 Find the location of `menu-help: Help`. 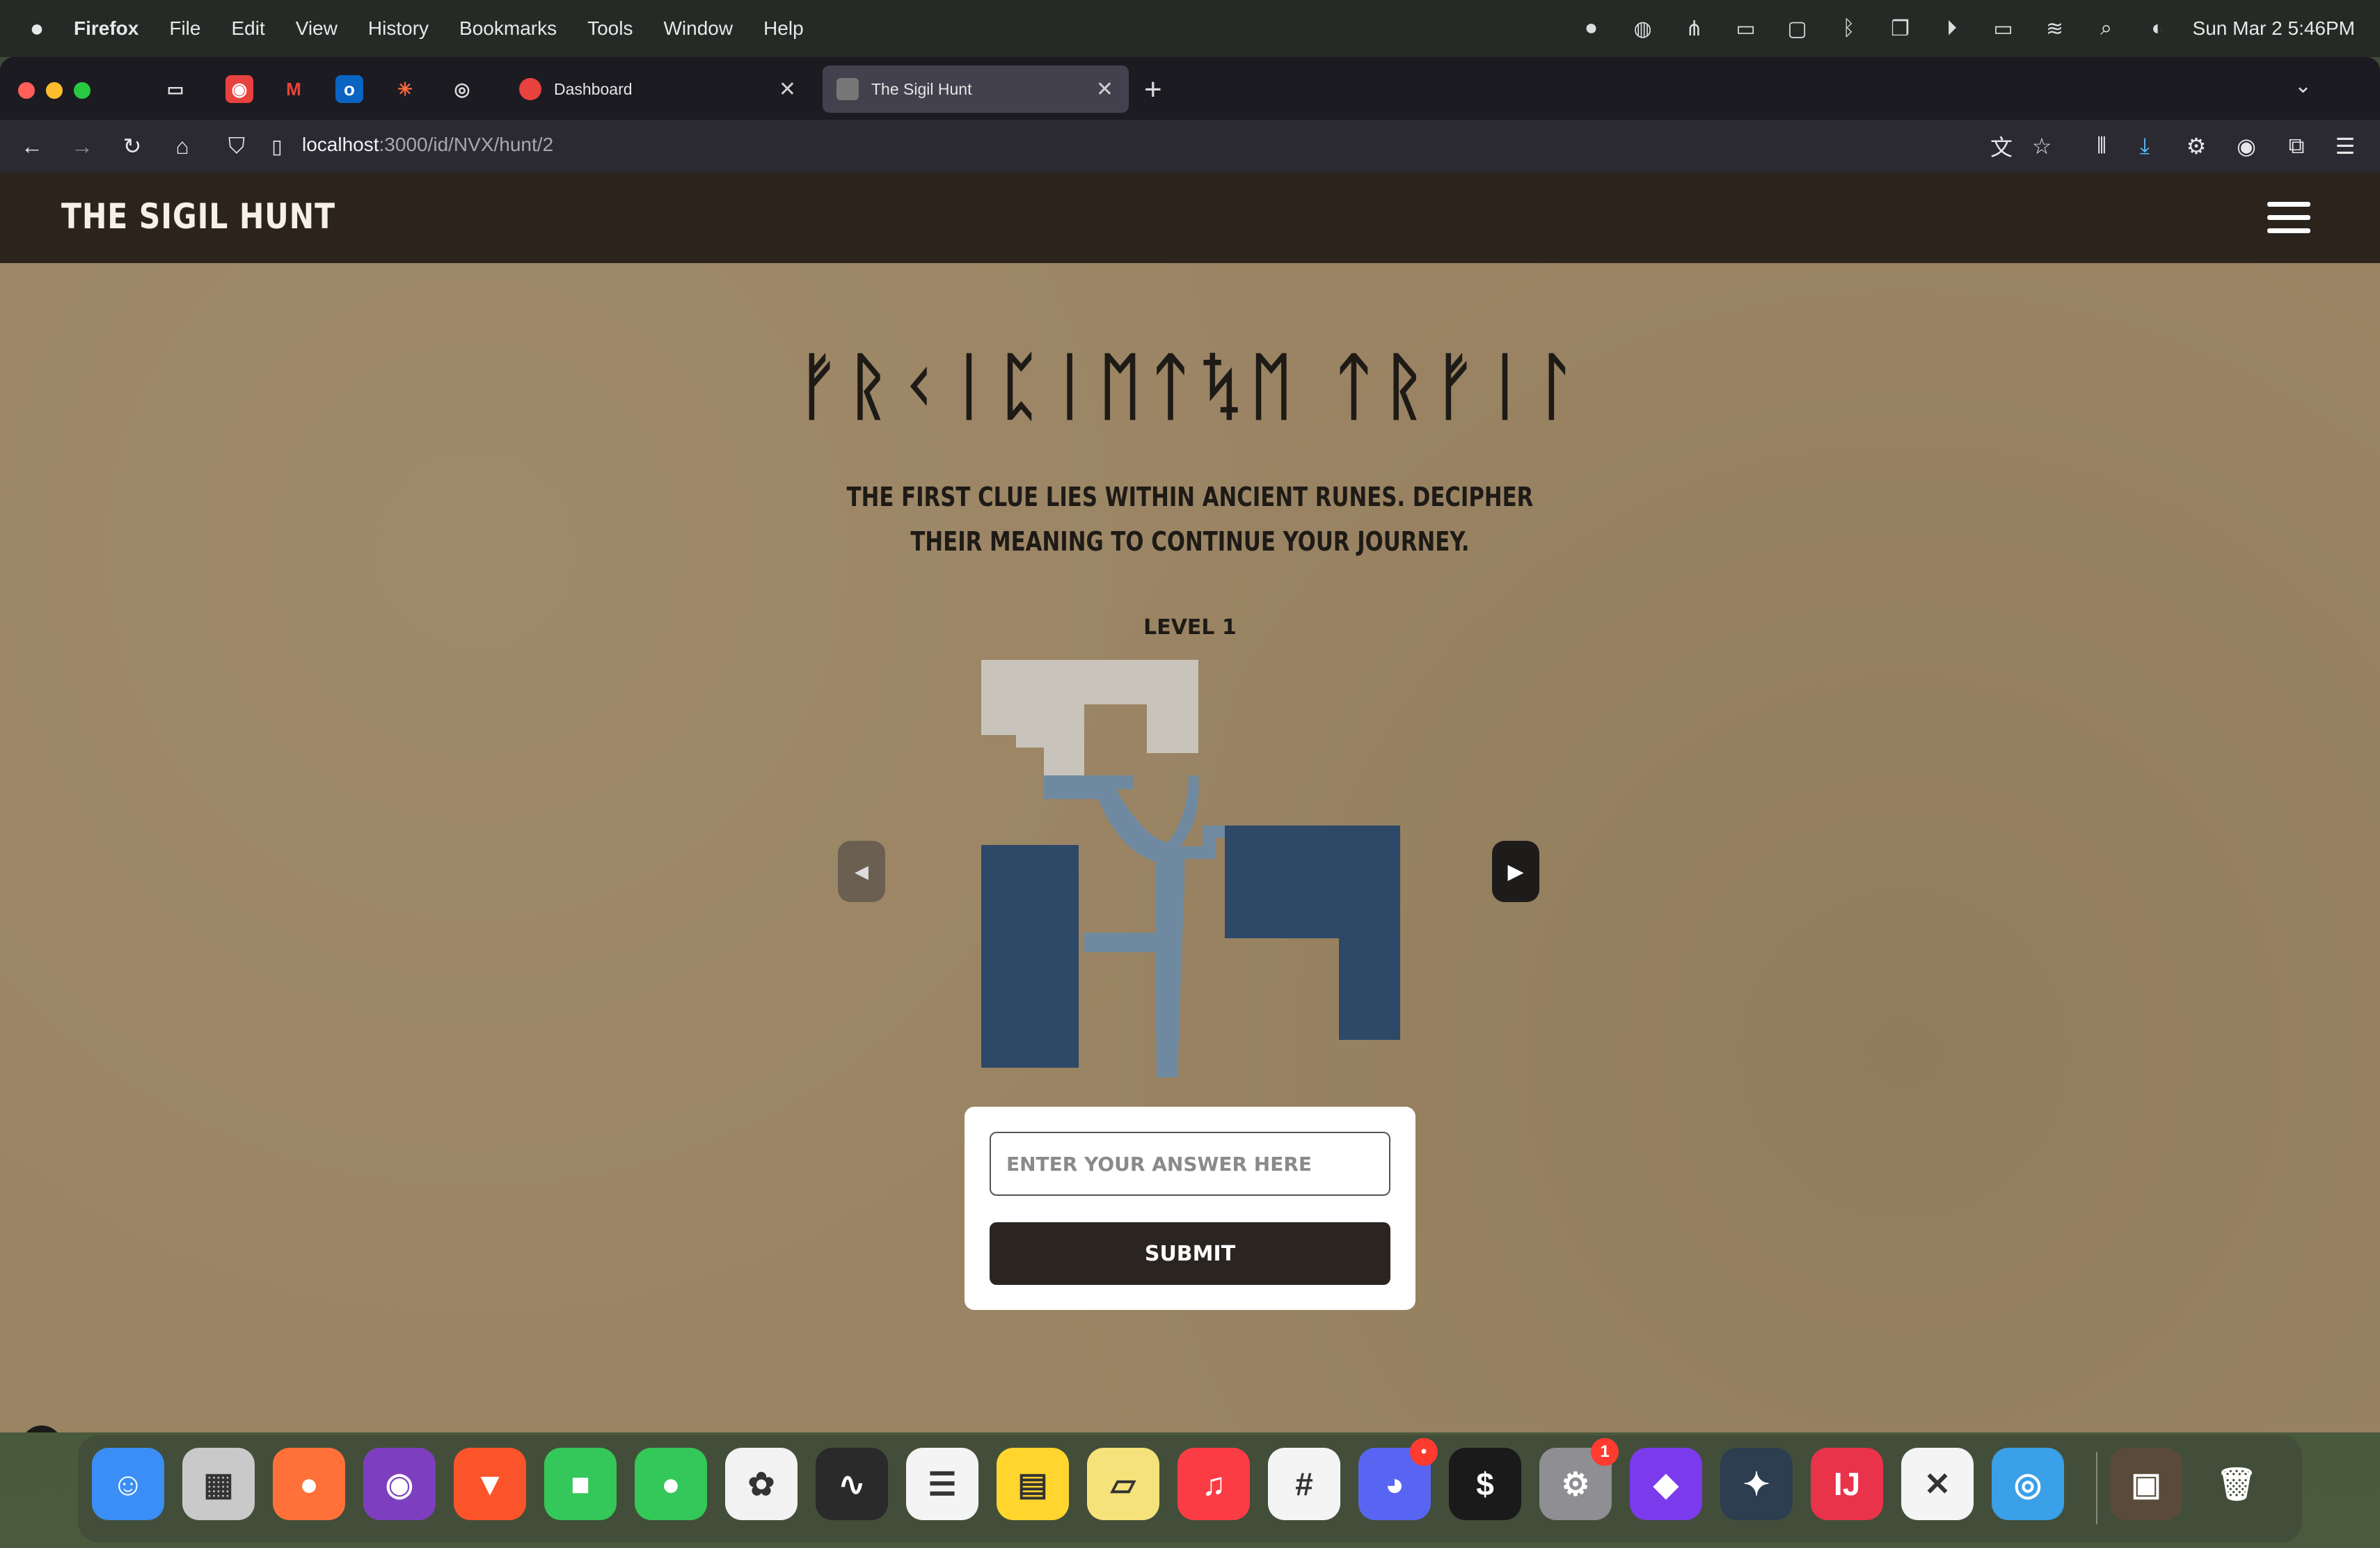

menu-help: Help is located at coordinates (783, 28).